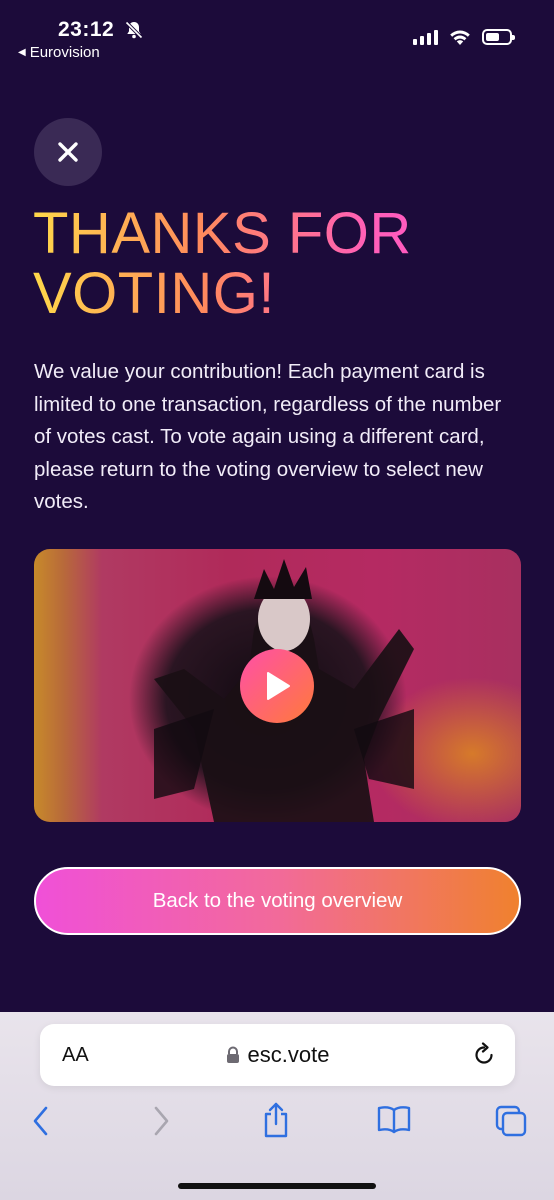 This screenshot has height=1200, width=554. What do you see at coordinates (460, 37) in the screenshot?
I see `wifi-icon` at bounding box center [460, 37].